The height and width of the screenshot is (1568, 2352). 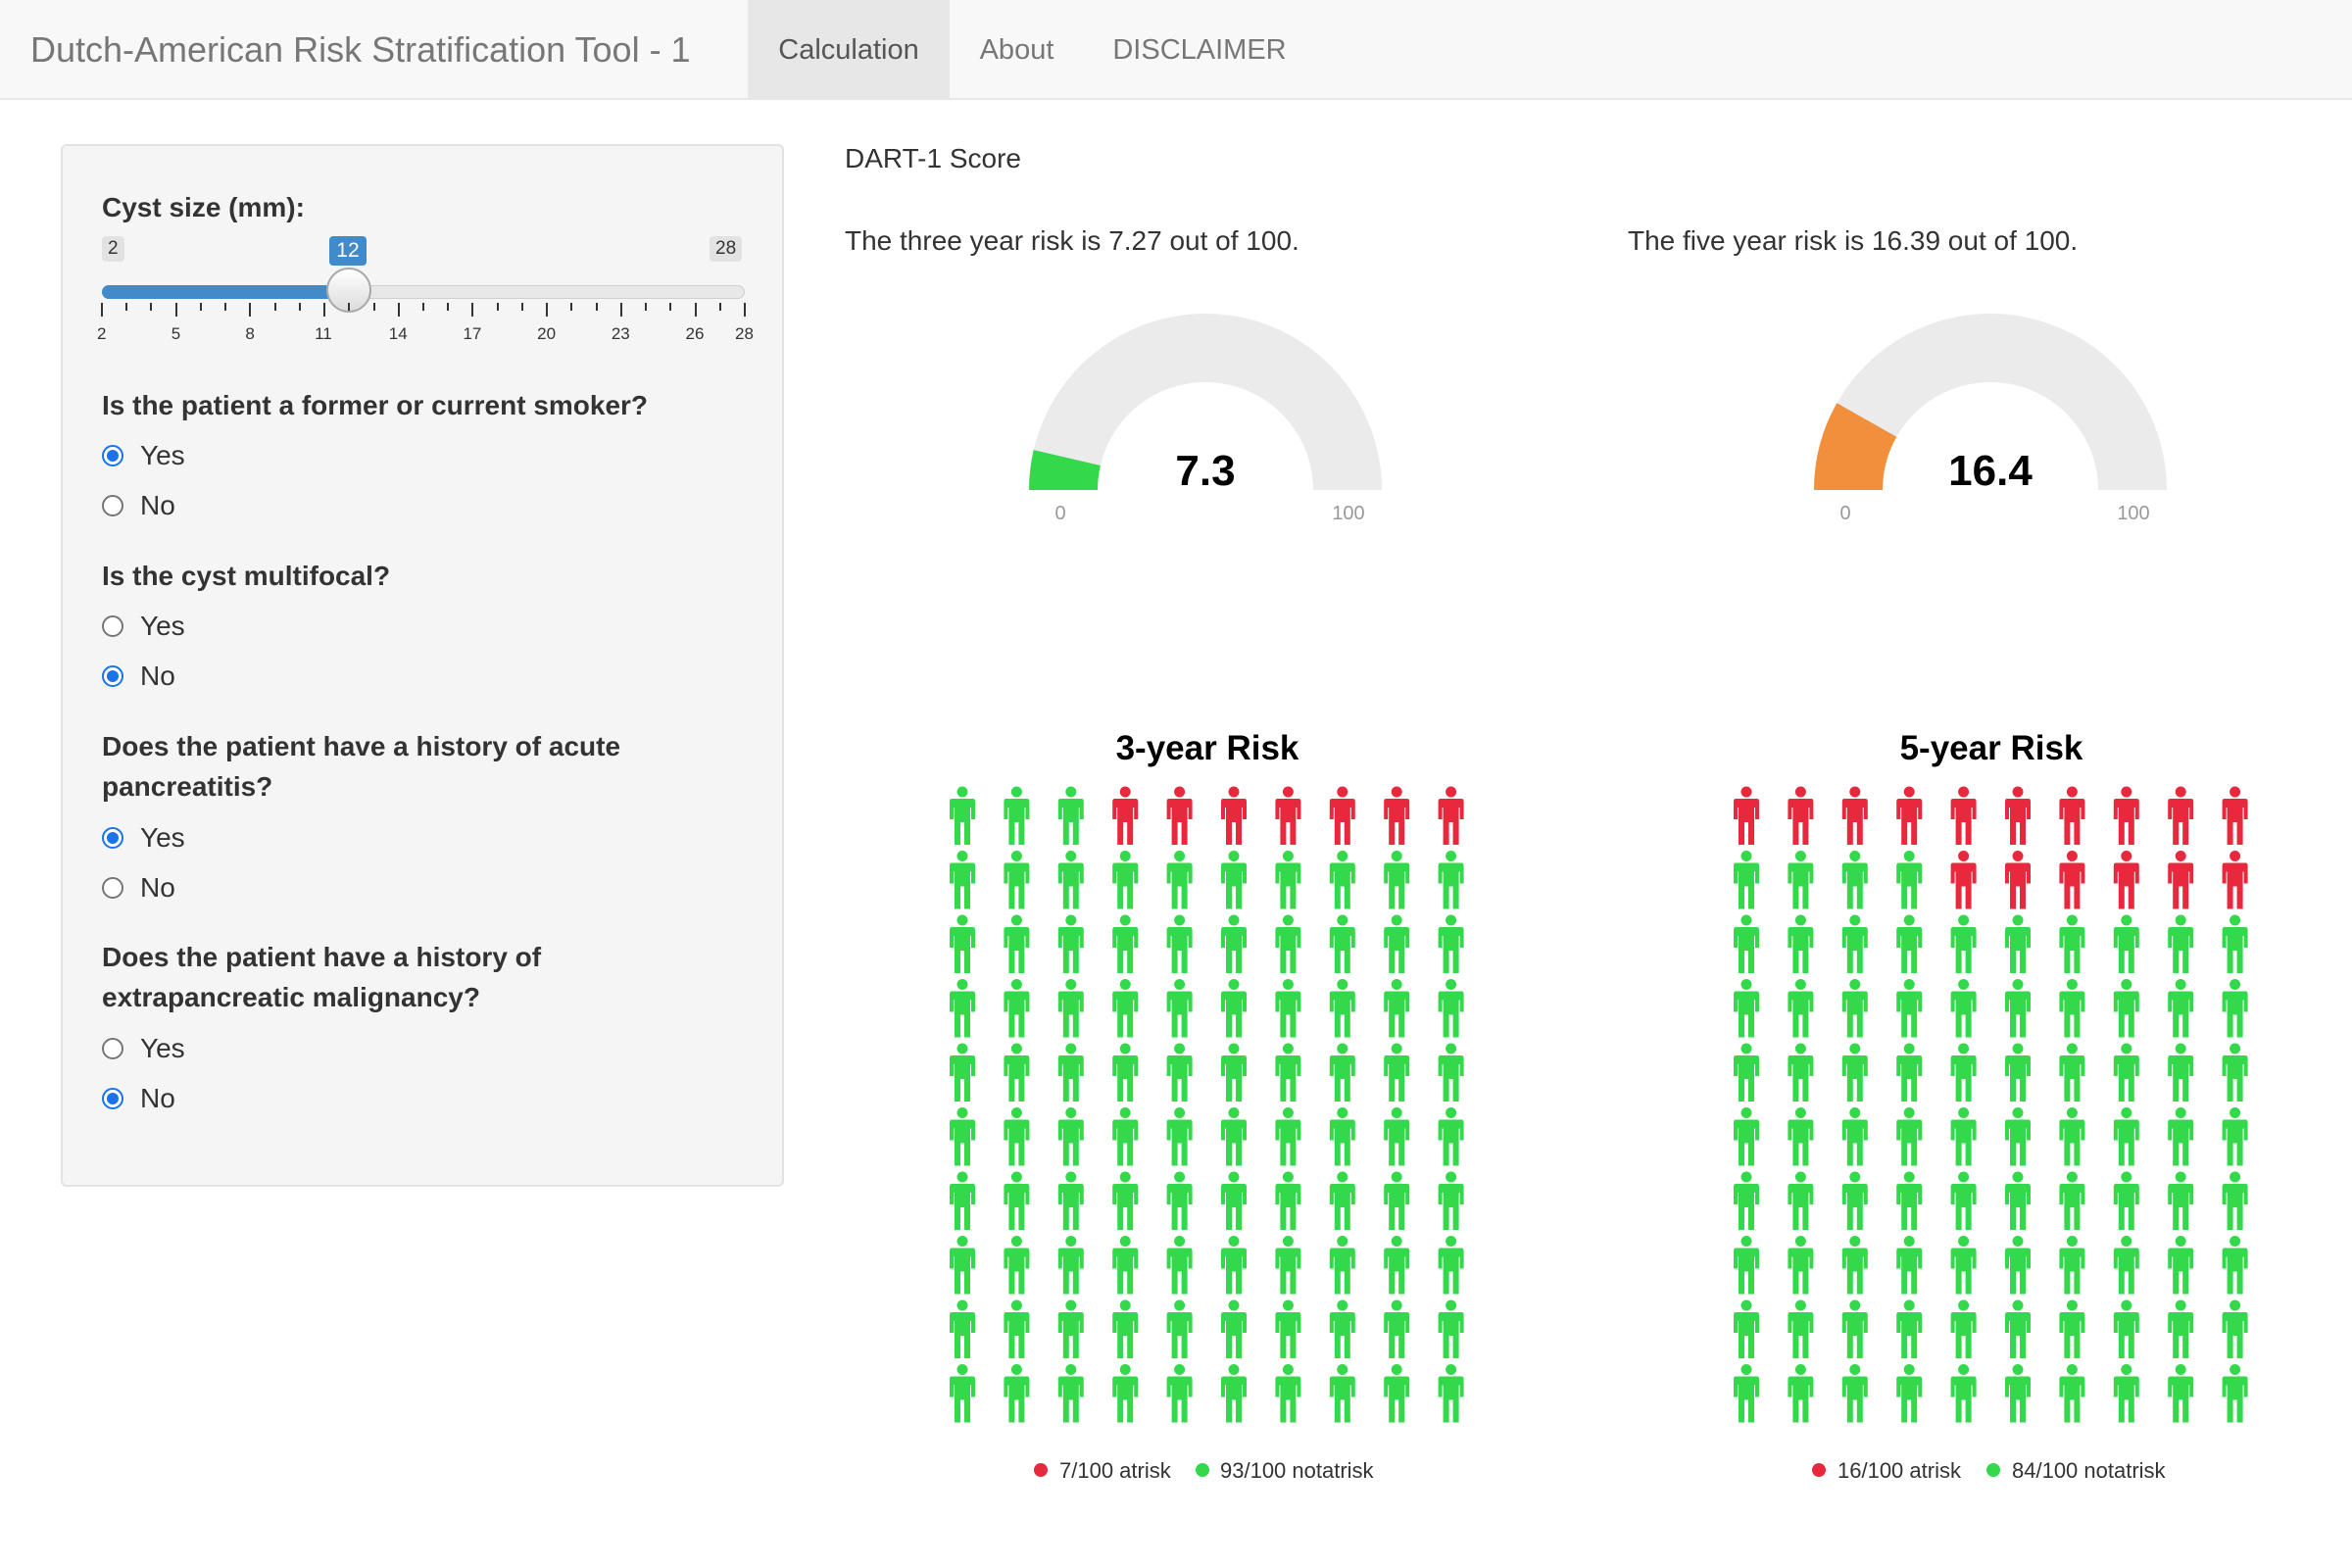 I want to click on slider-tick-label: 8, so click(x=250, y=333).